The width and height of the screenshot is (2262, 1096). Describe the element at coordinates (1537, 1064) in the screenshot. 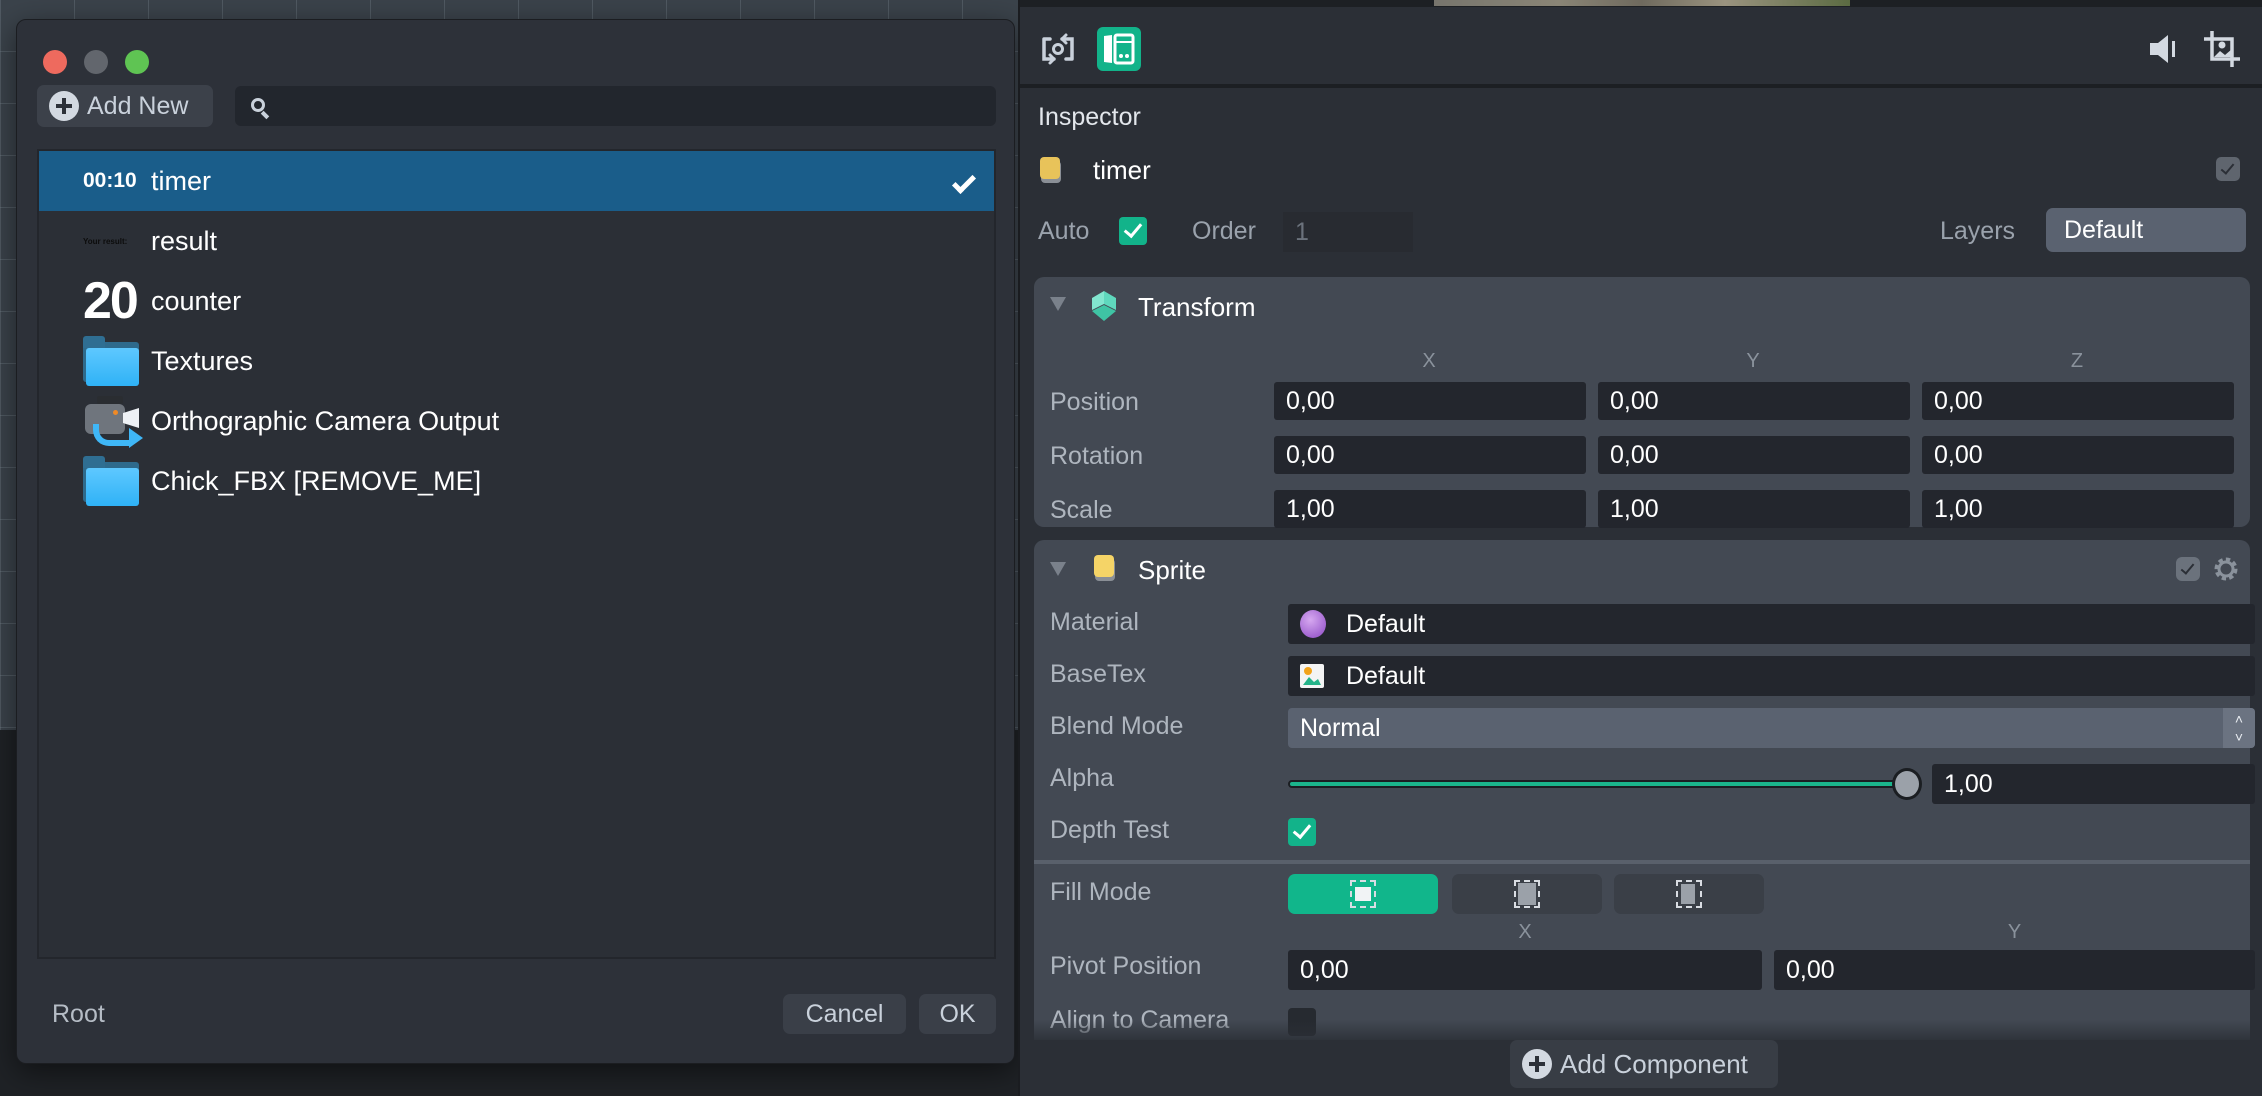

I see `plus-circle-icon` at that location.